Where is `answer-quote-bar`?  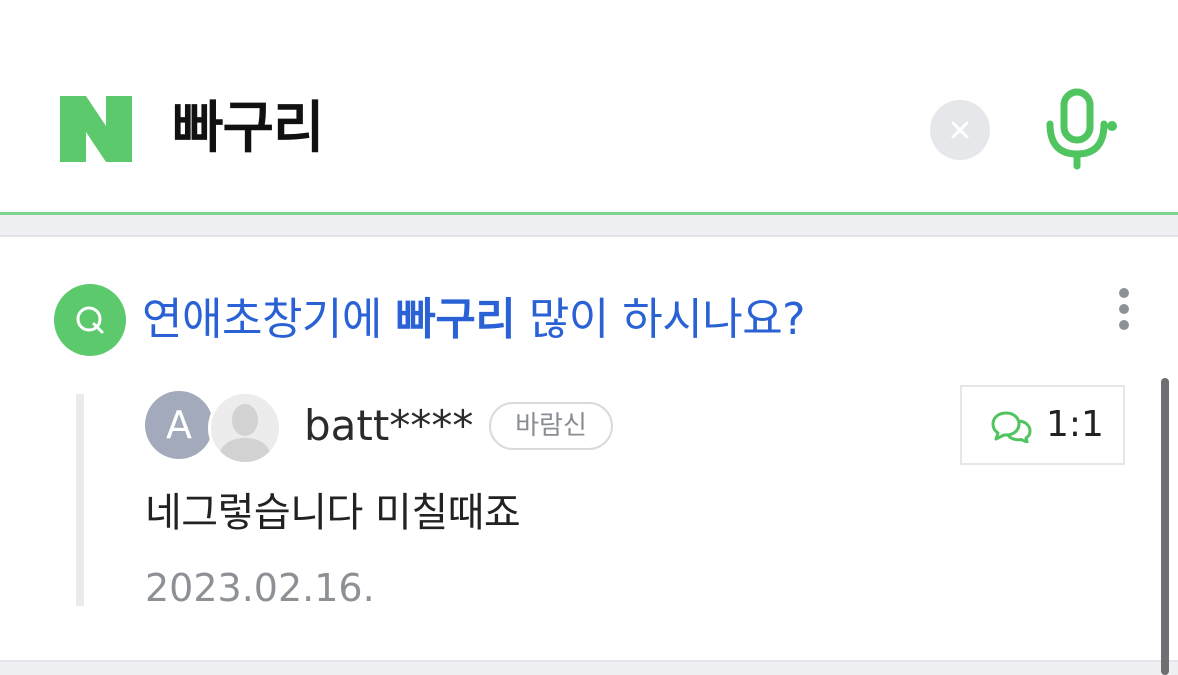
answer-quote-bar is located at coordinates (80, 500).